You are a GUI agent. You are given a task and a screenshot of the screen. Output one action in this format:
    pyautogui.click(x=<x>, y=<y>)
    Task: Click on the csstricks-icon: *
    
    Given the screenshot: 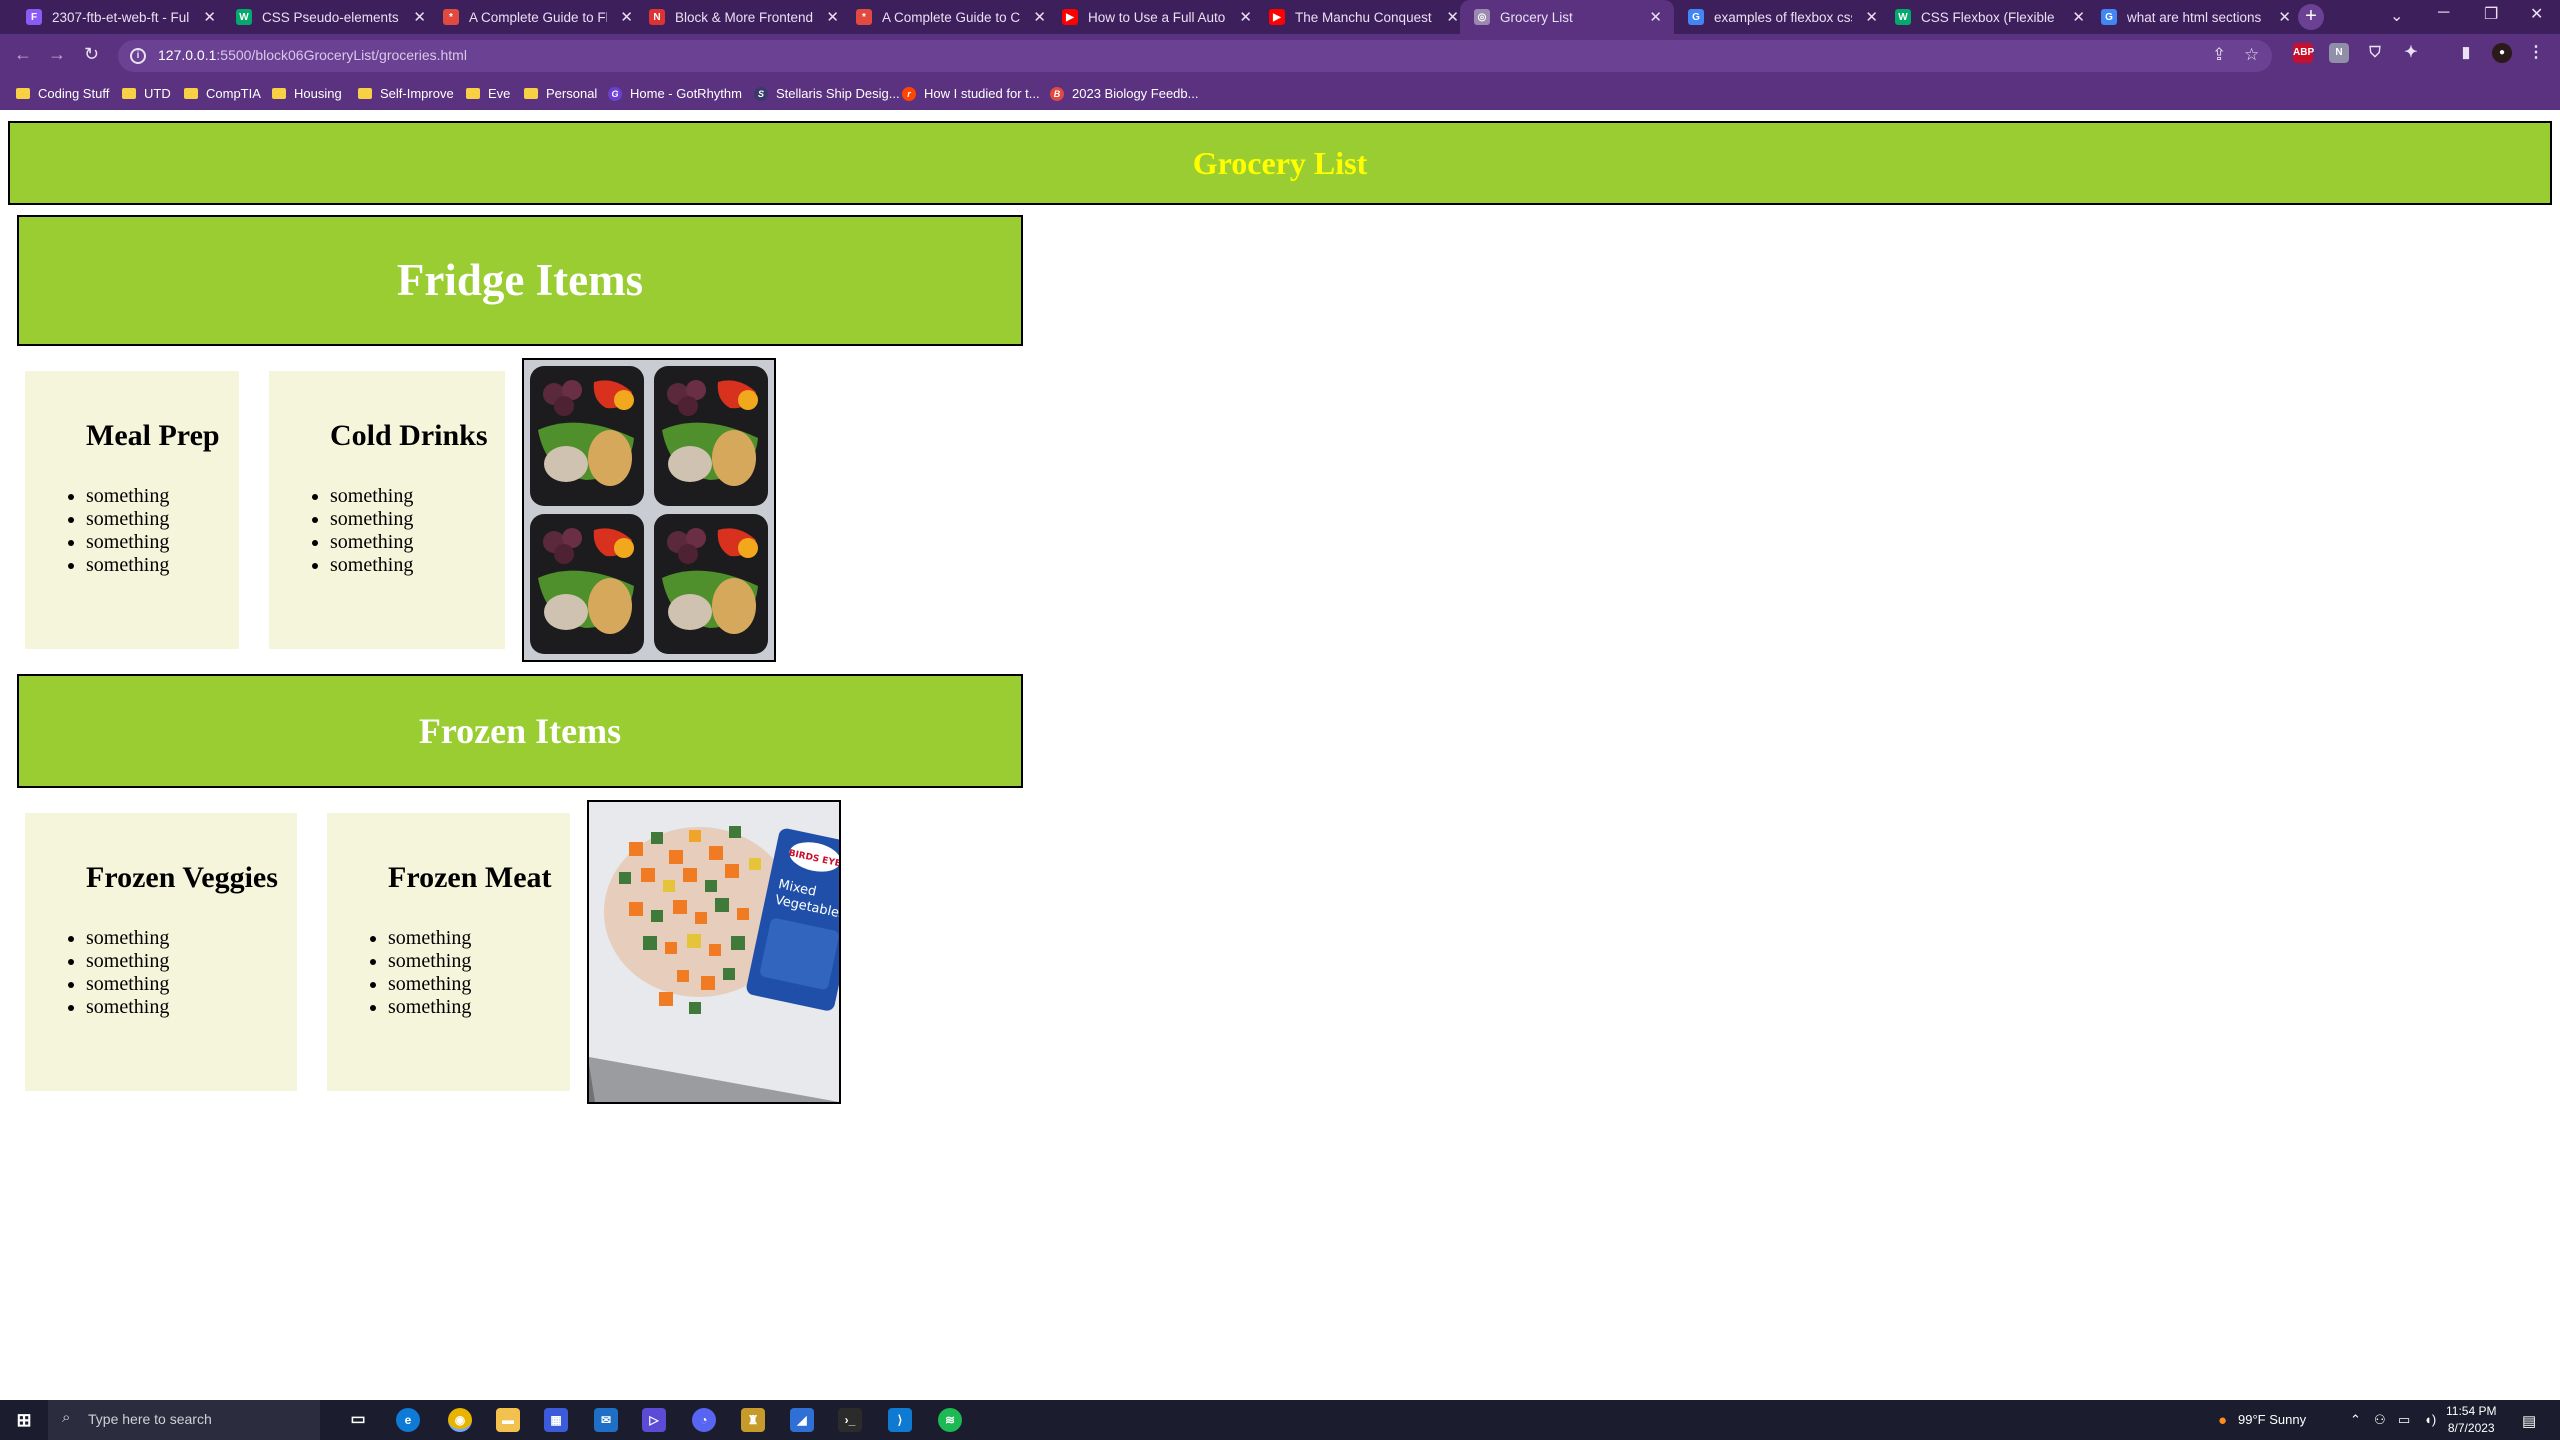 What is the action you would take?
    pyautogui.click(x=864, y=17)
    